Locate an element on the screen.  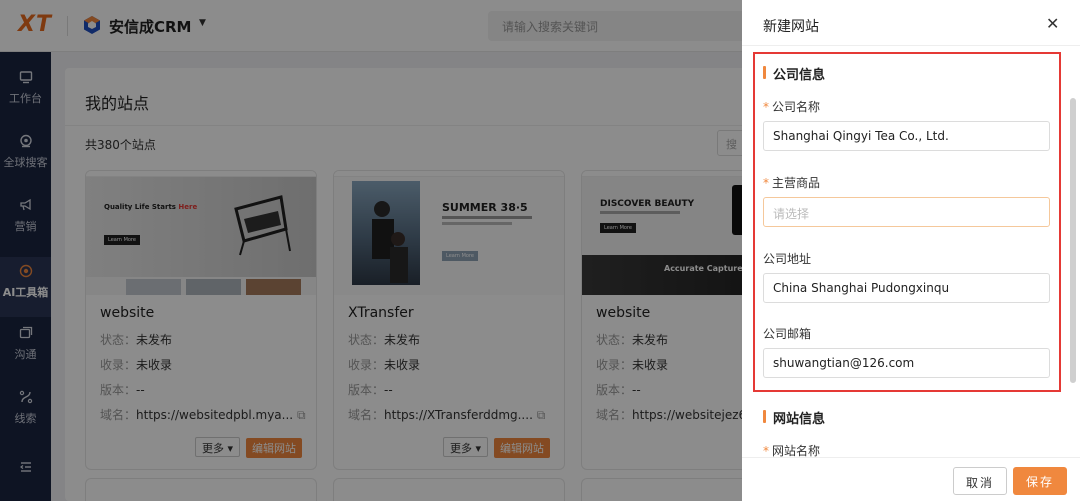
scrollbar is located at coordinates (1073, 240).